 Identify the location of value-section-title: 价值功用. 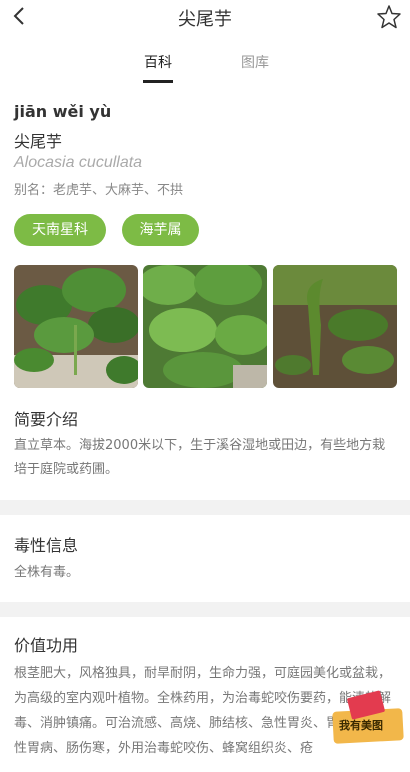
(46, 645).